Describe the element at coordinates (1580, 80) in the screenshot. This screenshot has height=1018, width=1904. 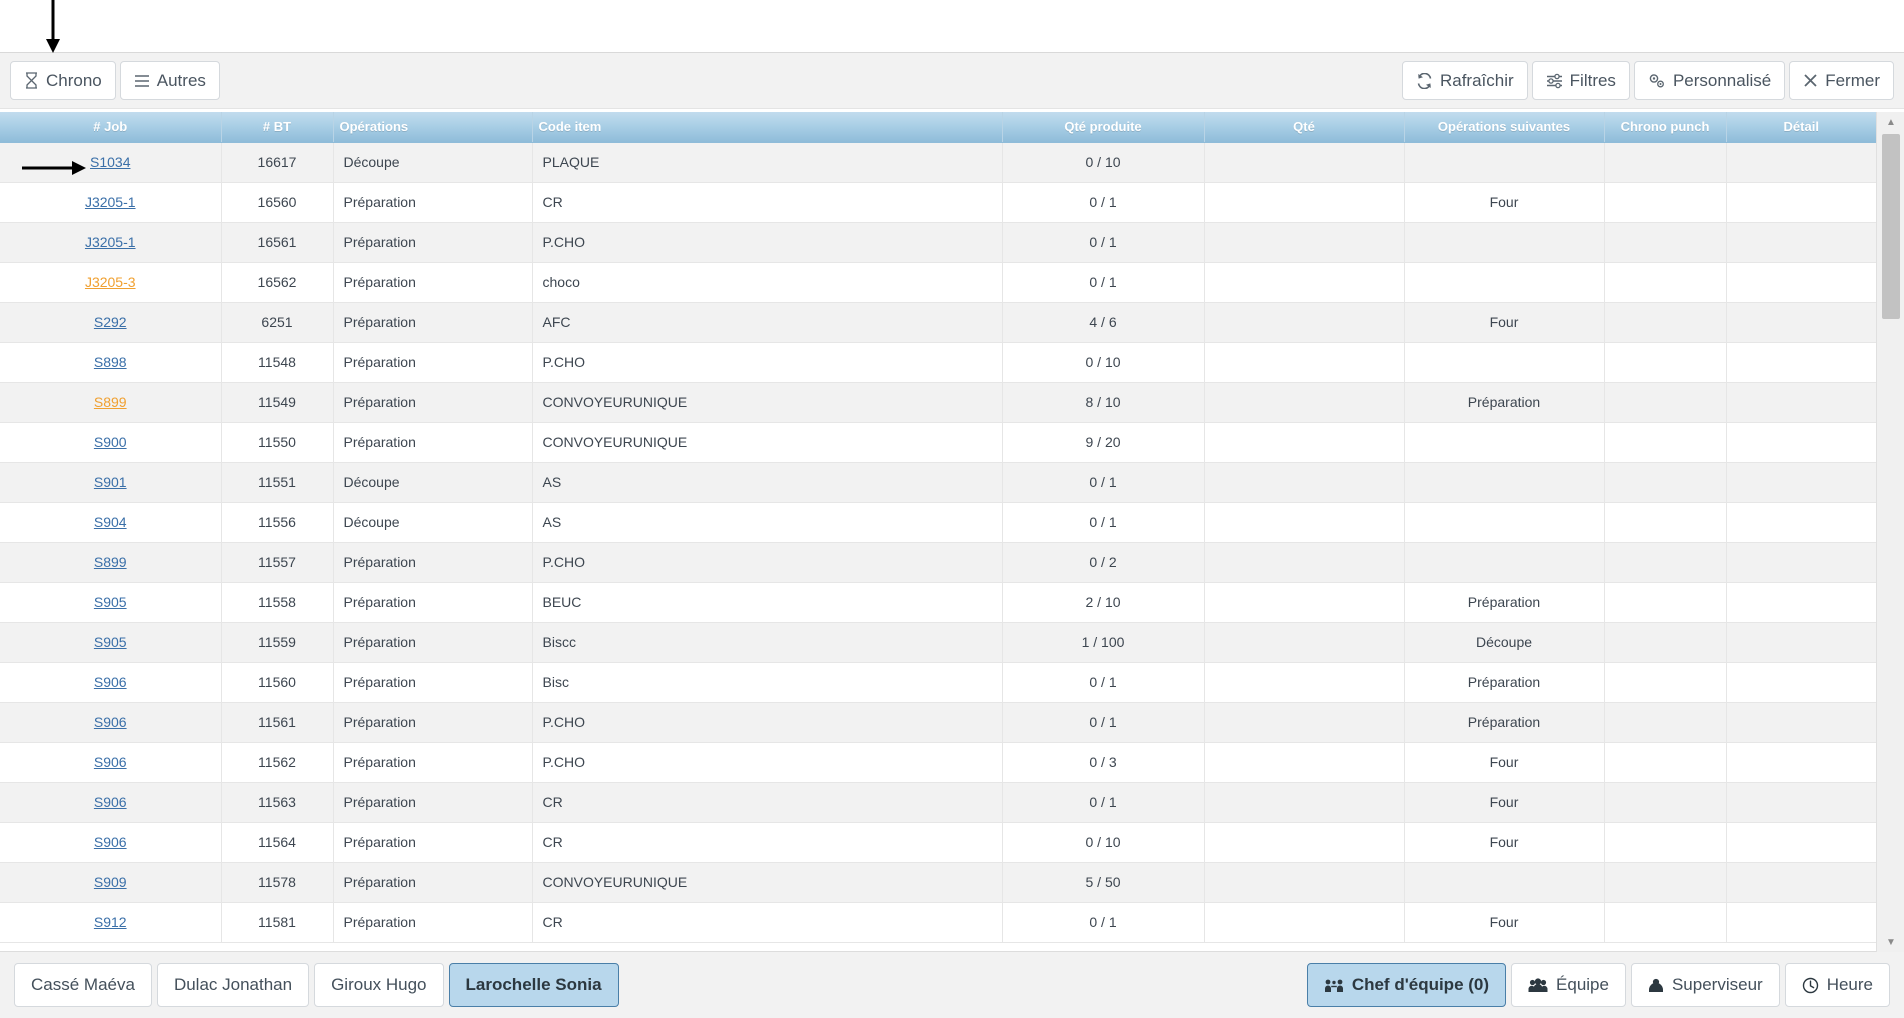
I see `filters-button: Filtres` at that location.